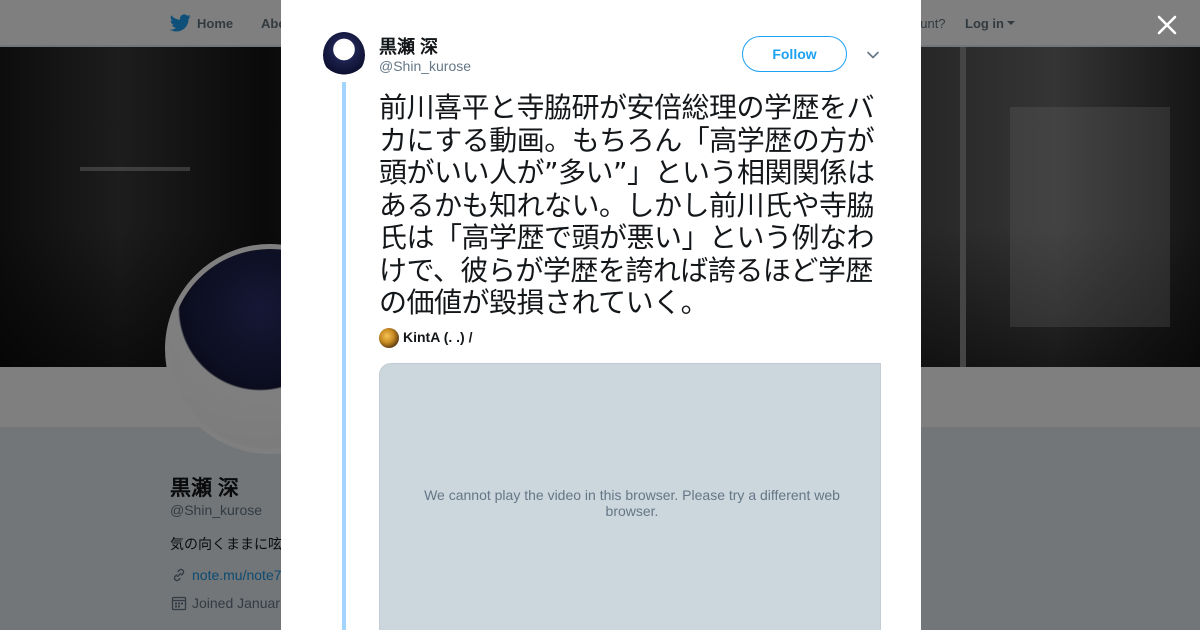 This screenshot has width=1200, height=630. Describe the element at coordinates (389, 338) in the screenshot. I see `quoted-user-avatar` at that location.